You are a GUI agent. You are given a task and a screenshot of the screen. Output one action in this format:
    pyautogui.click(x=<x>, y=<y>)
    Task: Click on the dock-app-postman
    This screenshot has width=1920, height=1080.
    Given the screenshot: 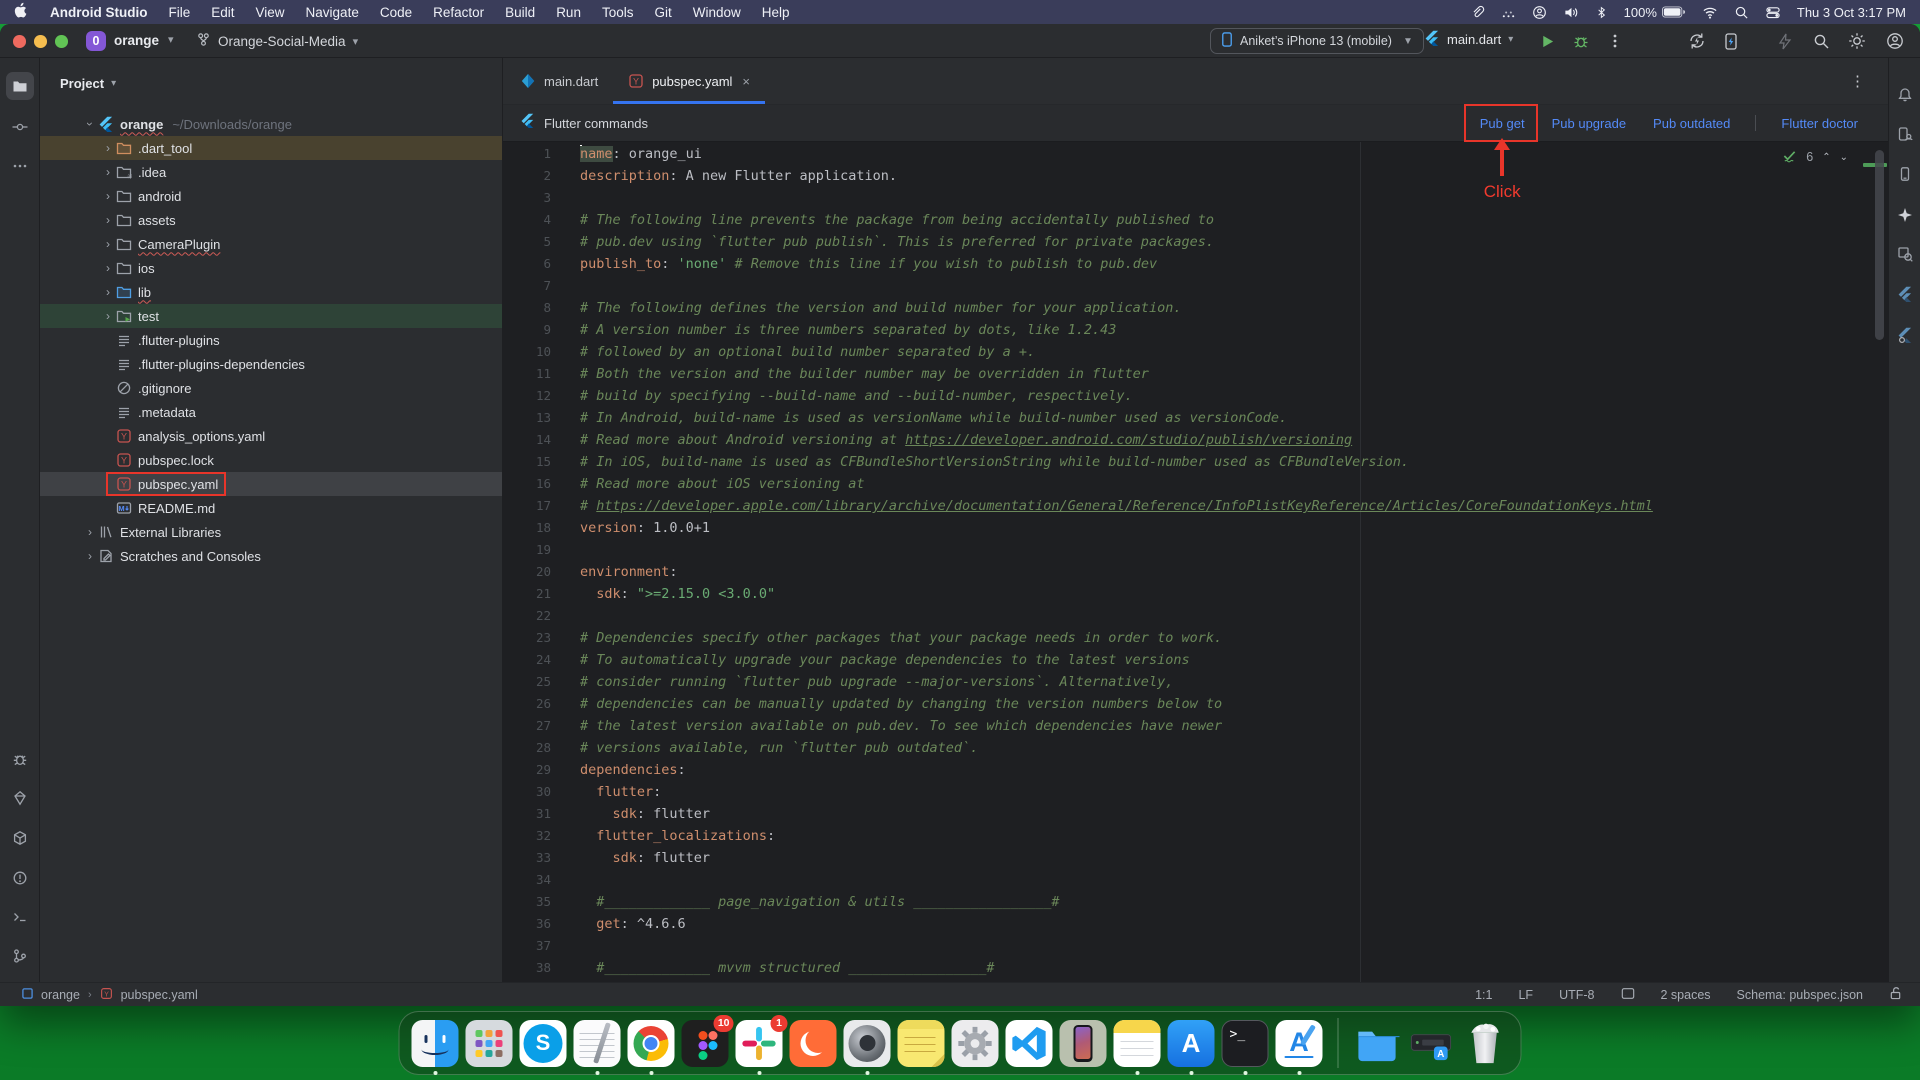 What is the action you would take?
    pyautogui.click(x=813, y=1043)
    